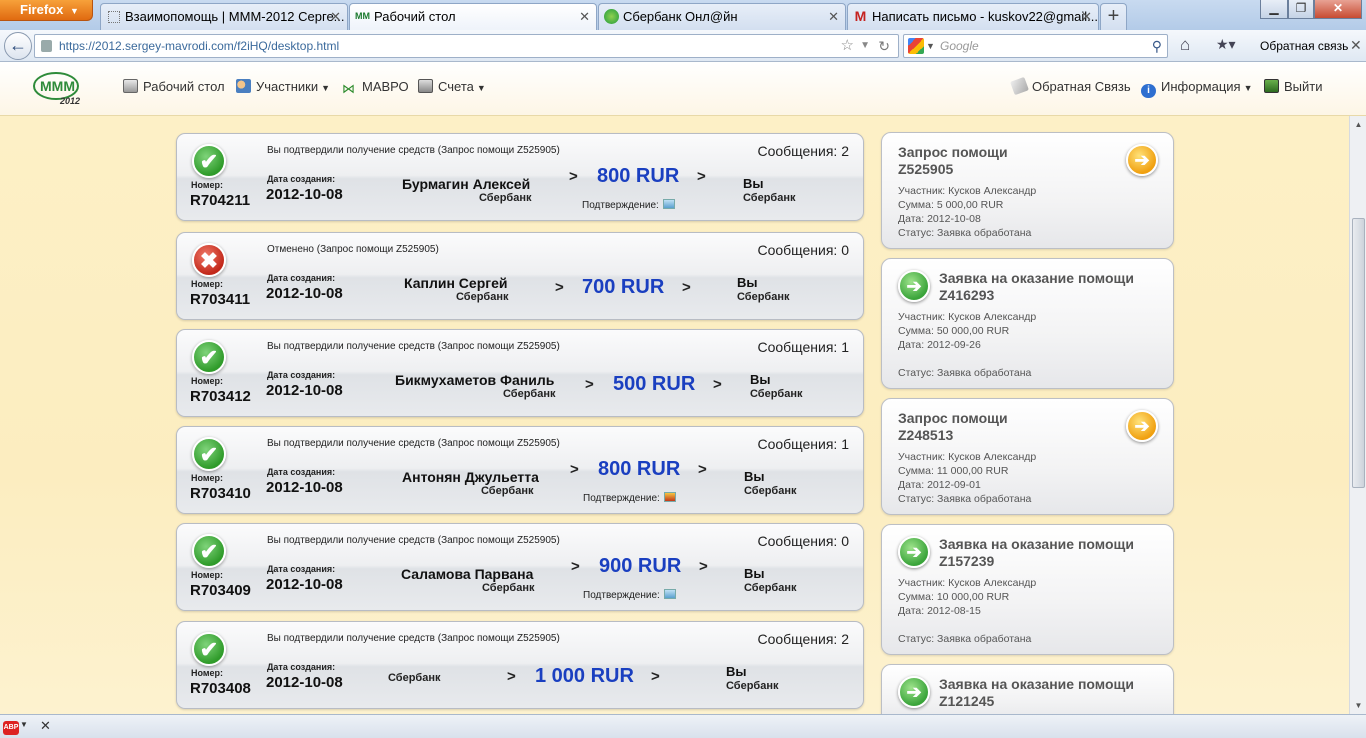 The width and height of the screenshot is (1366, 738). What do you see at coordinates (1226, 44) in the screenshot?
I see `bookmarks-menu-icon: ★▾` at bounding box center [1226, 44].